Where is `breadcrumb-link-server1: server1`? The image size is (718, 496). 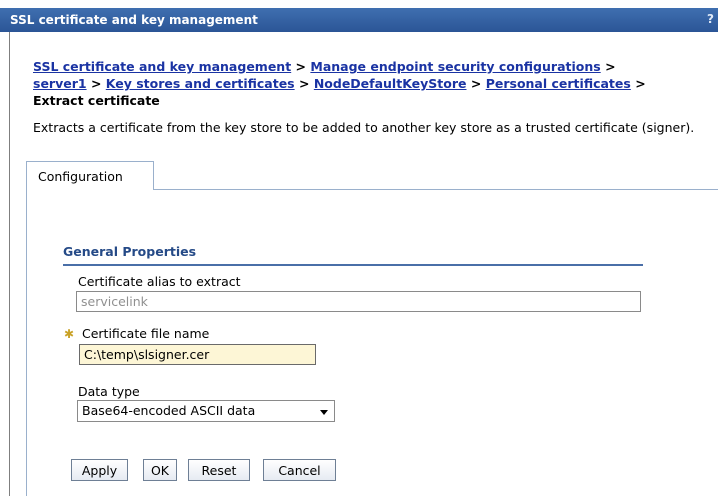 breadcrumb-link-server1: server1 is located at coordinates (60, 83).